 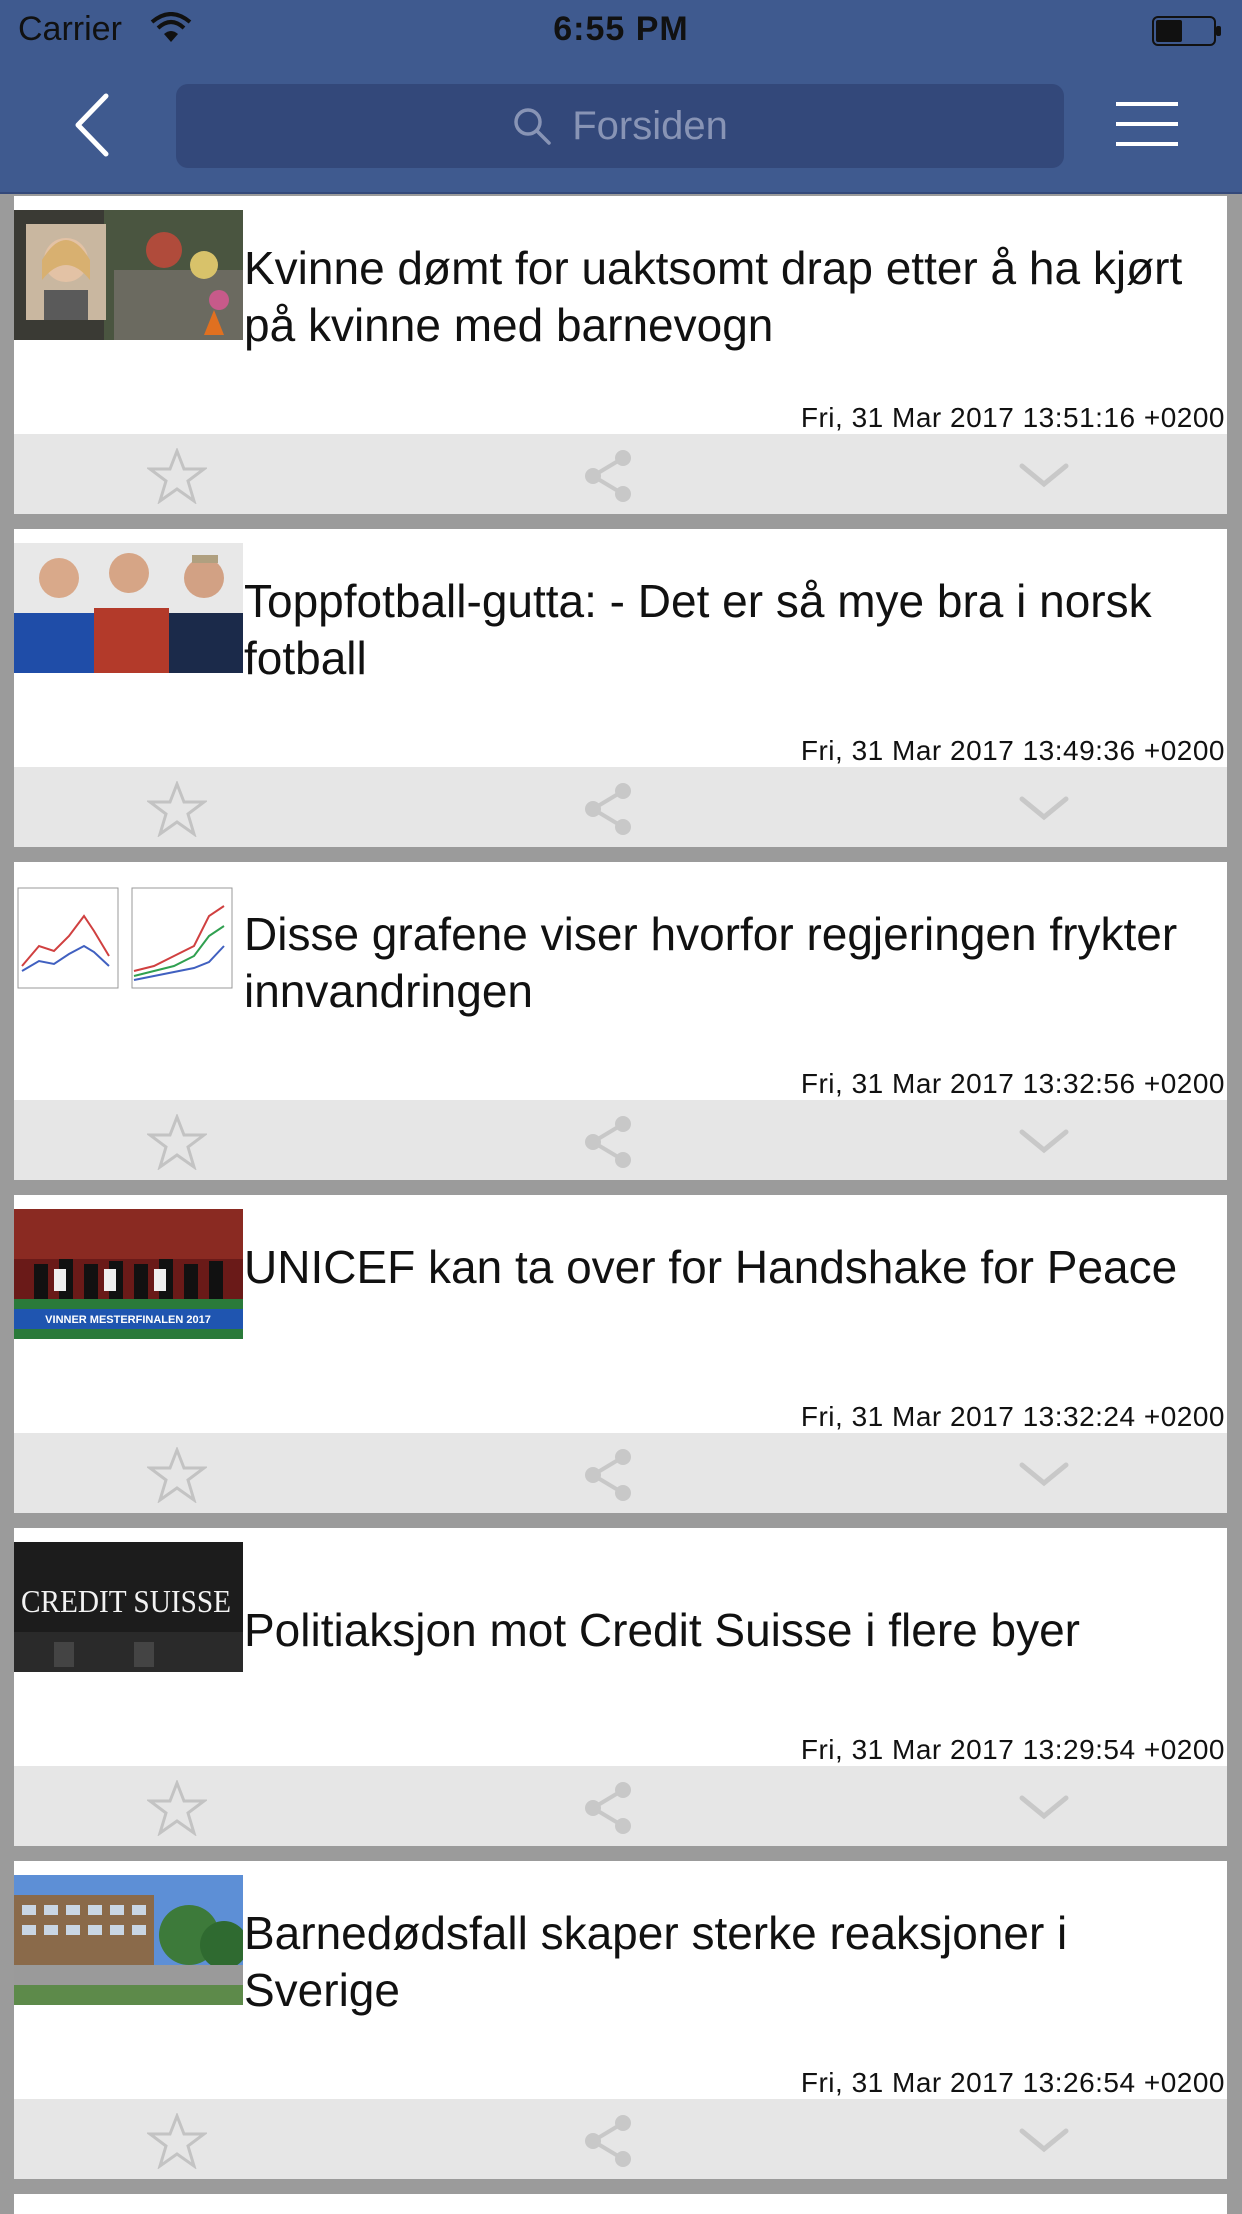 What do you see at coordinates (650, 125) in the screenshot?
I see `search-placeholder: Forsiden` at bounding box center [650, 125].